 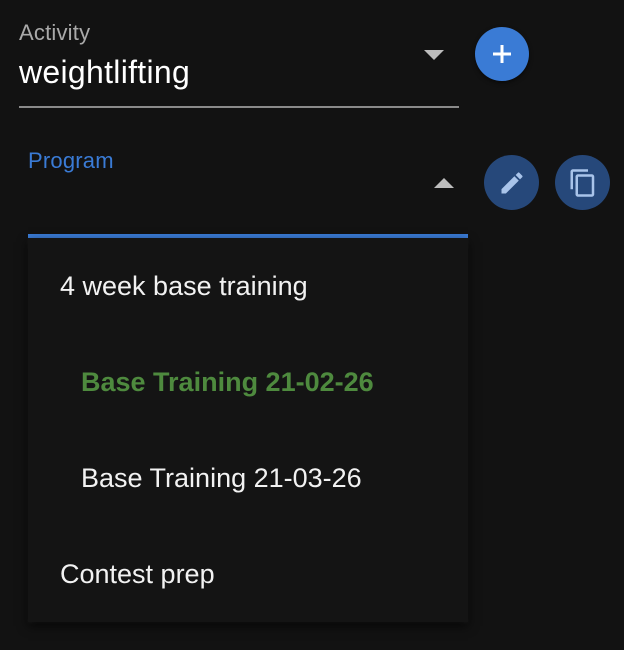 What do you see at coordinates (227, 381) in the screenshot?
I see `menu-item-label: Base Training 21-02-26` at bounding box center [227, 381].